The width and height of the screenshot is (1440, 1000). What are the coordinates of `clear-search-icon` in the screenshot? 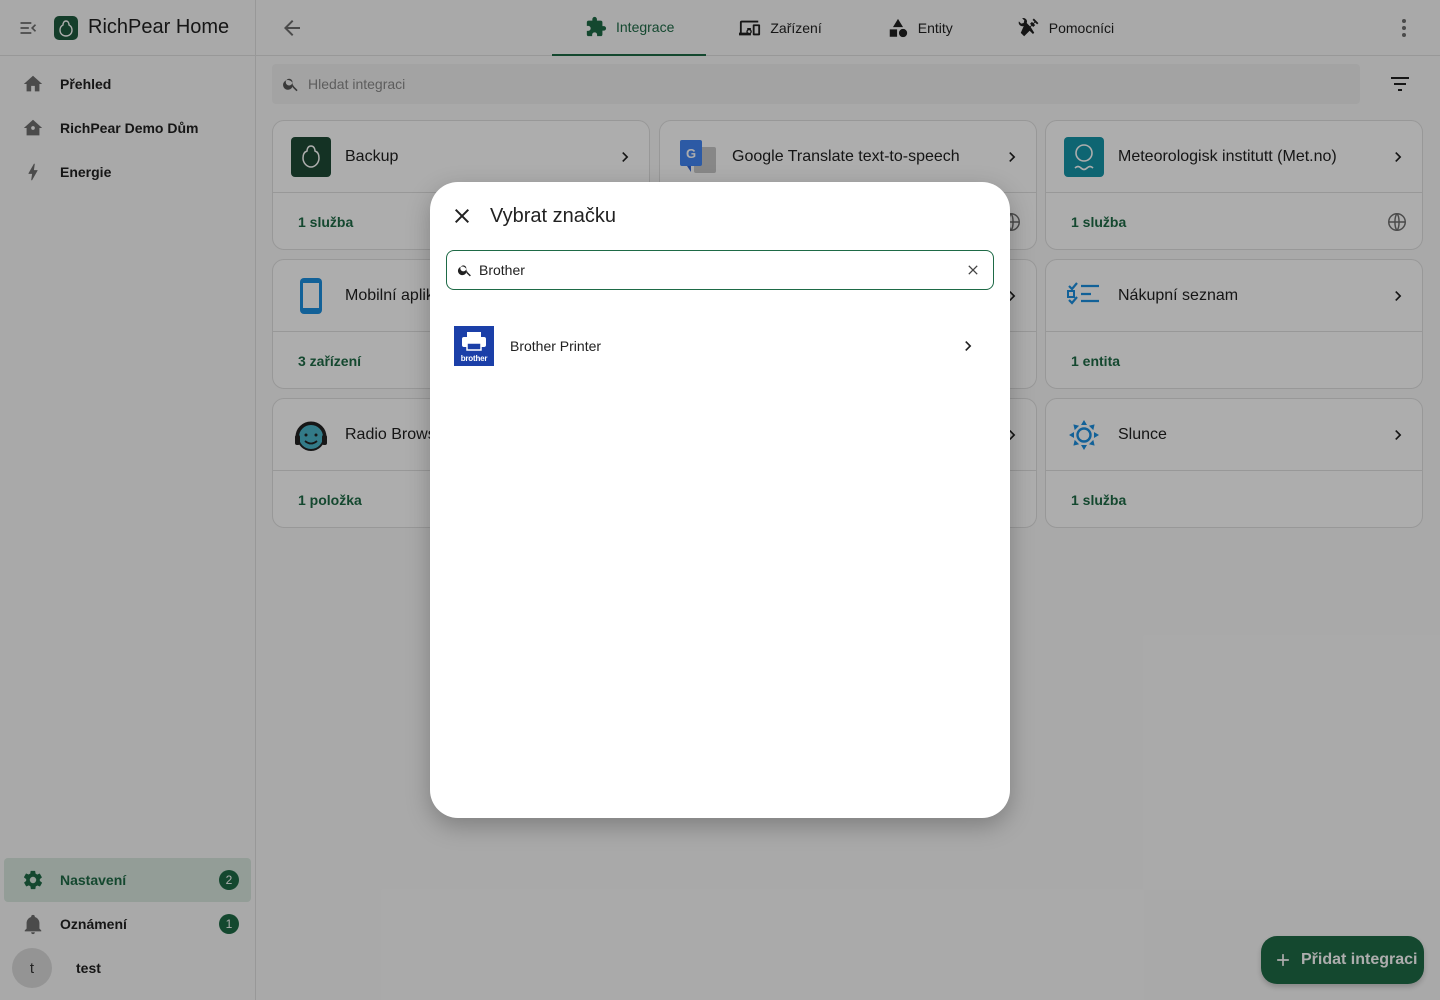 It's located at (973, 270).